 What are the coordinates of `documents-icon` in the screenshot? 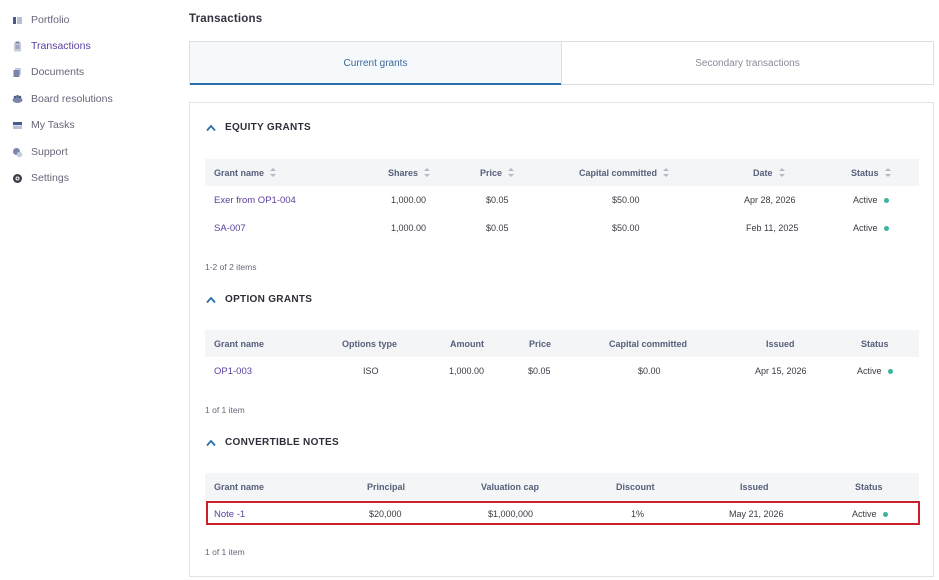 It's located at (17, 72).